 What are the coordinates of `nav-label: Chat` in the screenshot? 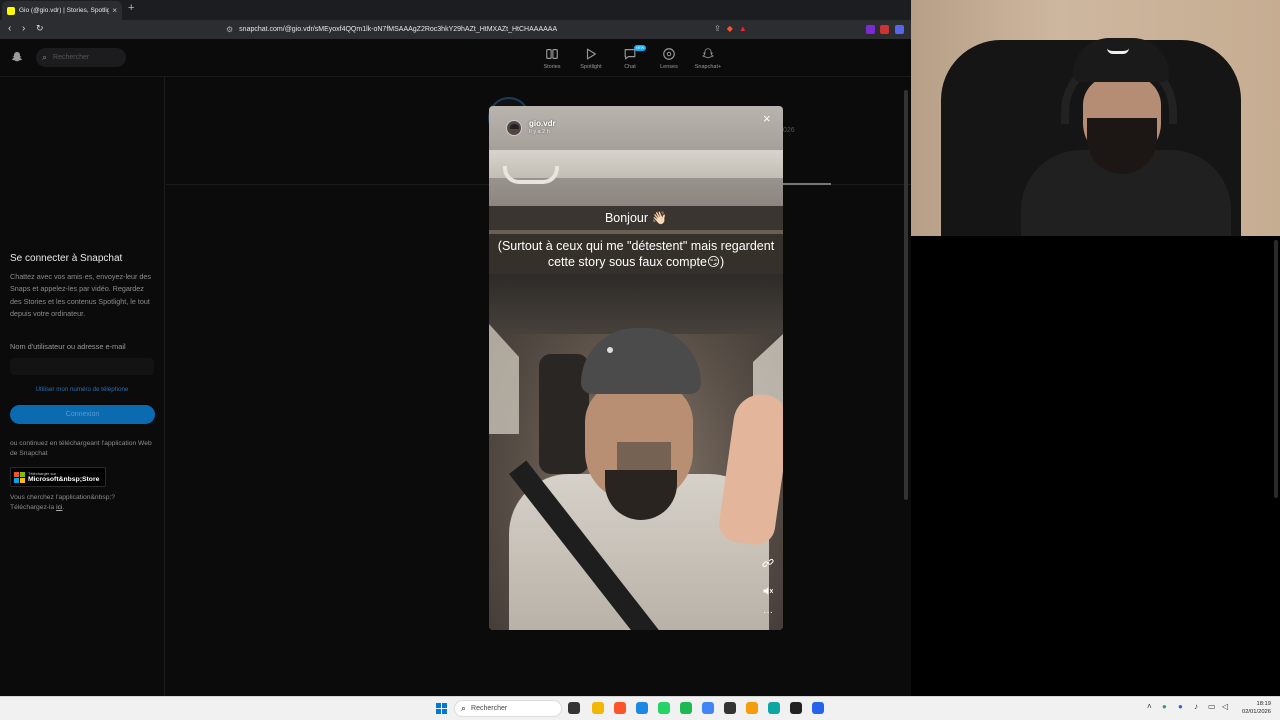 It's located at (630, 67).